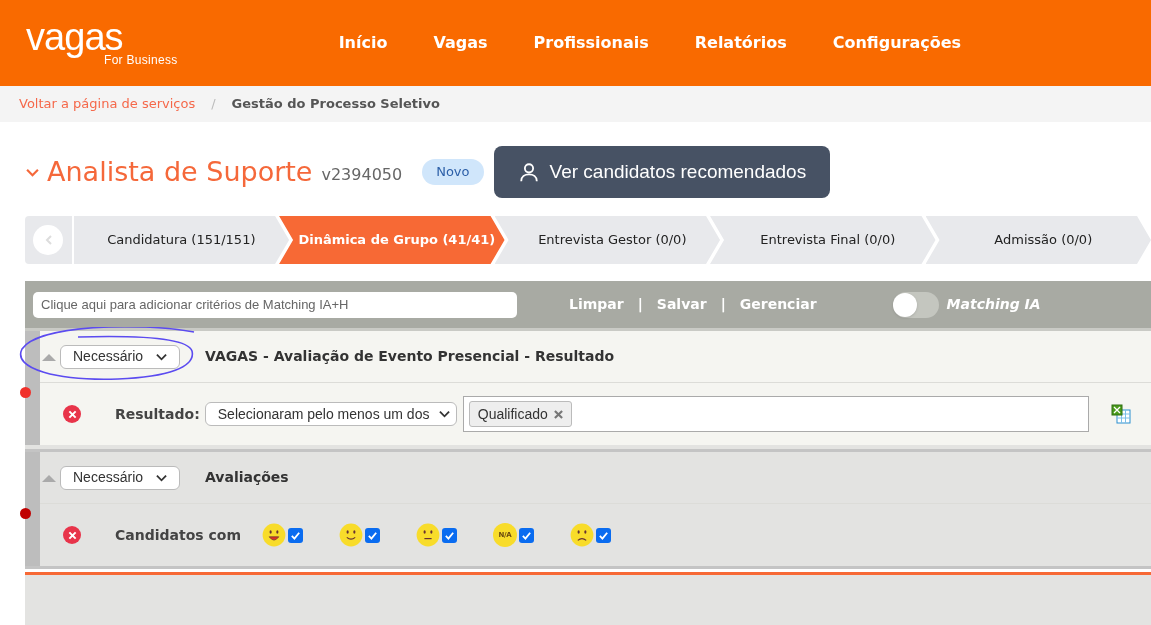 Image resolution: width=1151 pixels, height=625 pixels. What do you see at coordinates (740, 43) in the screenshot?
I see `nav-link: Relatórios` at bounding box center [740, 43].